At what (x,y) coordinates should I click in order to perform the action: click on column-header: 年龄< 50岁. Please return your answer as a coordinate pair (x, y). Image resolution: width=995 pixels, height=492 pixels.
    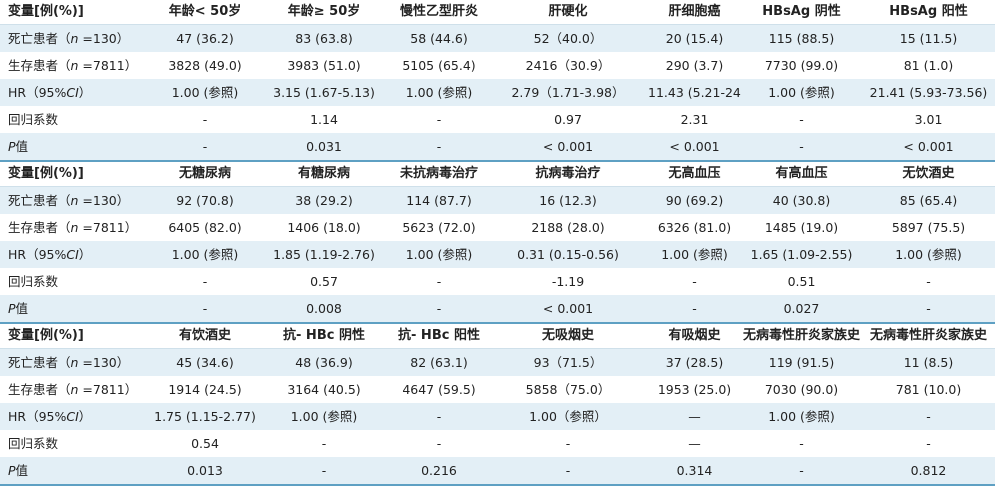
    Looking at the image, I should click on (205, 12).